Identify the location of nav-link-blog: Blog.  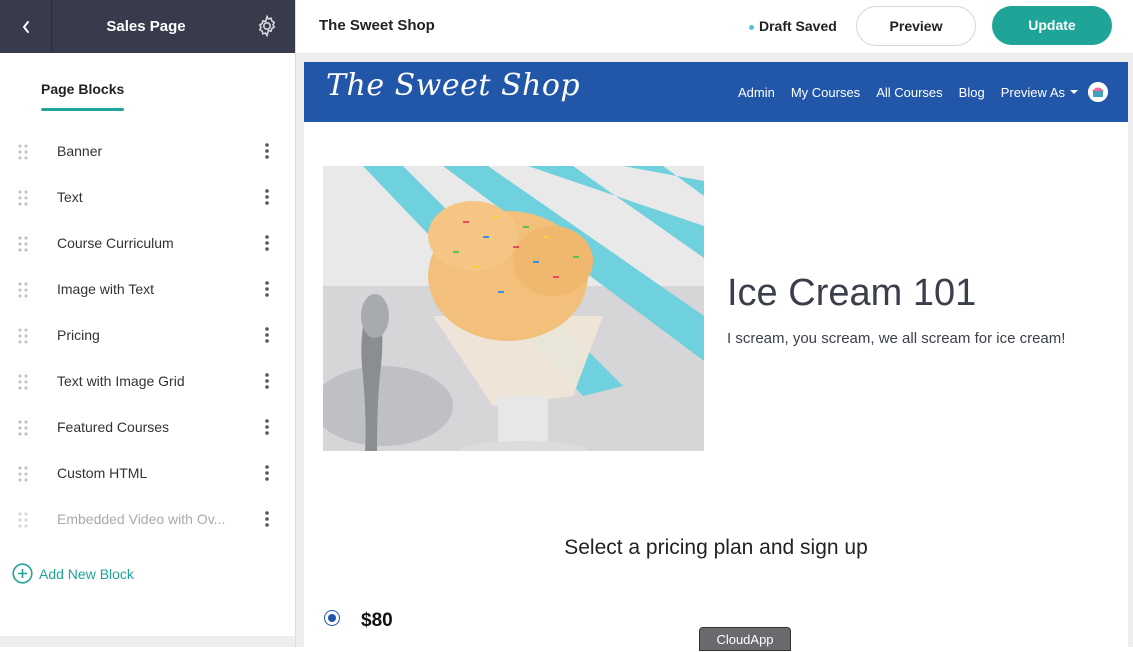
(972, 92).